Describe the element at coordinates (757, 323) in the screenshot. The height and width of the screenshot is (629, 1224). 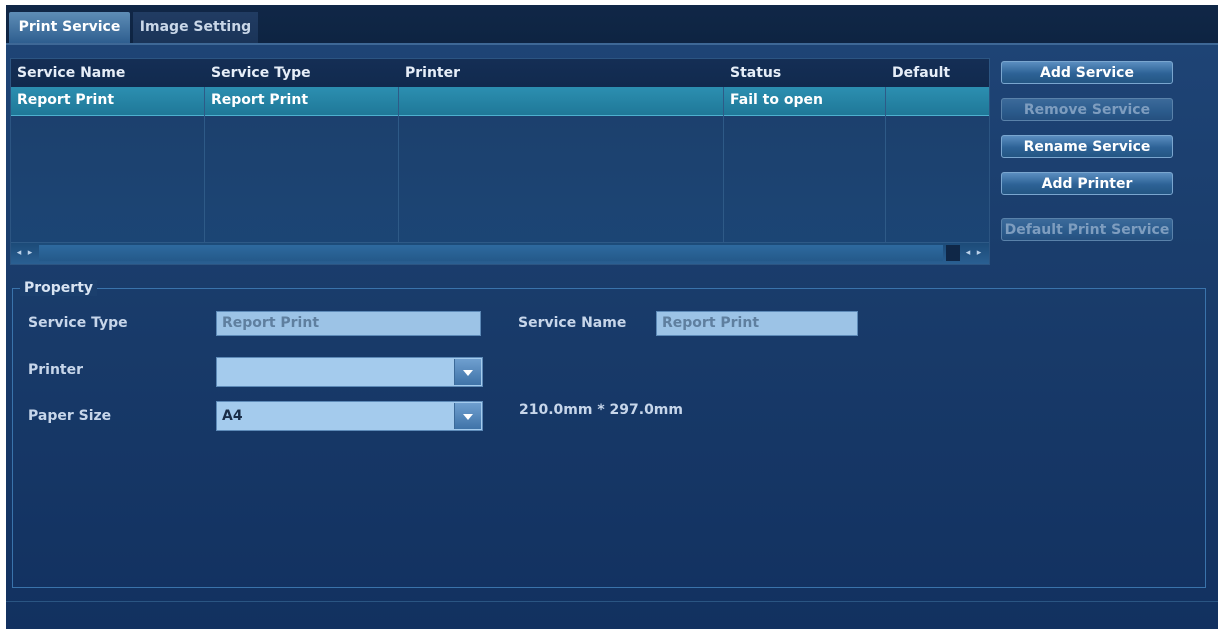
I see `service-name-field: Report Print` at that location.